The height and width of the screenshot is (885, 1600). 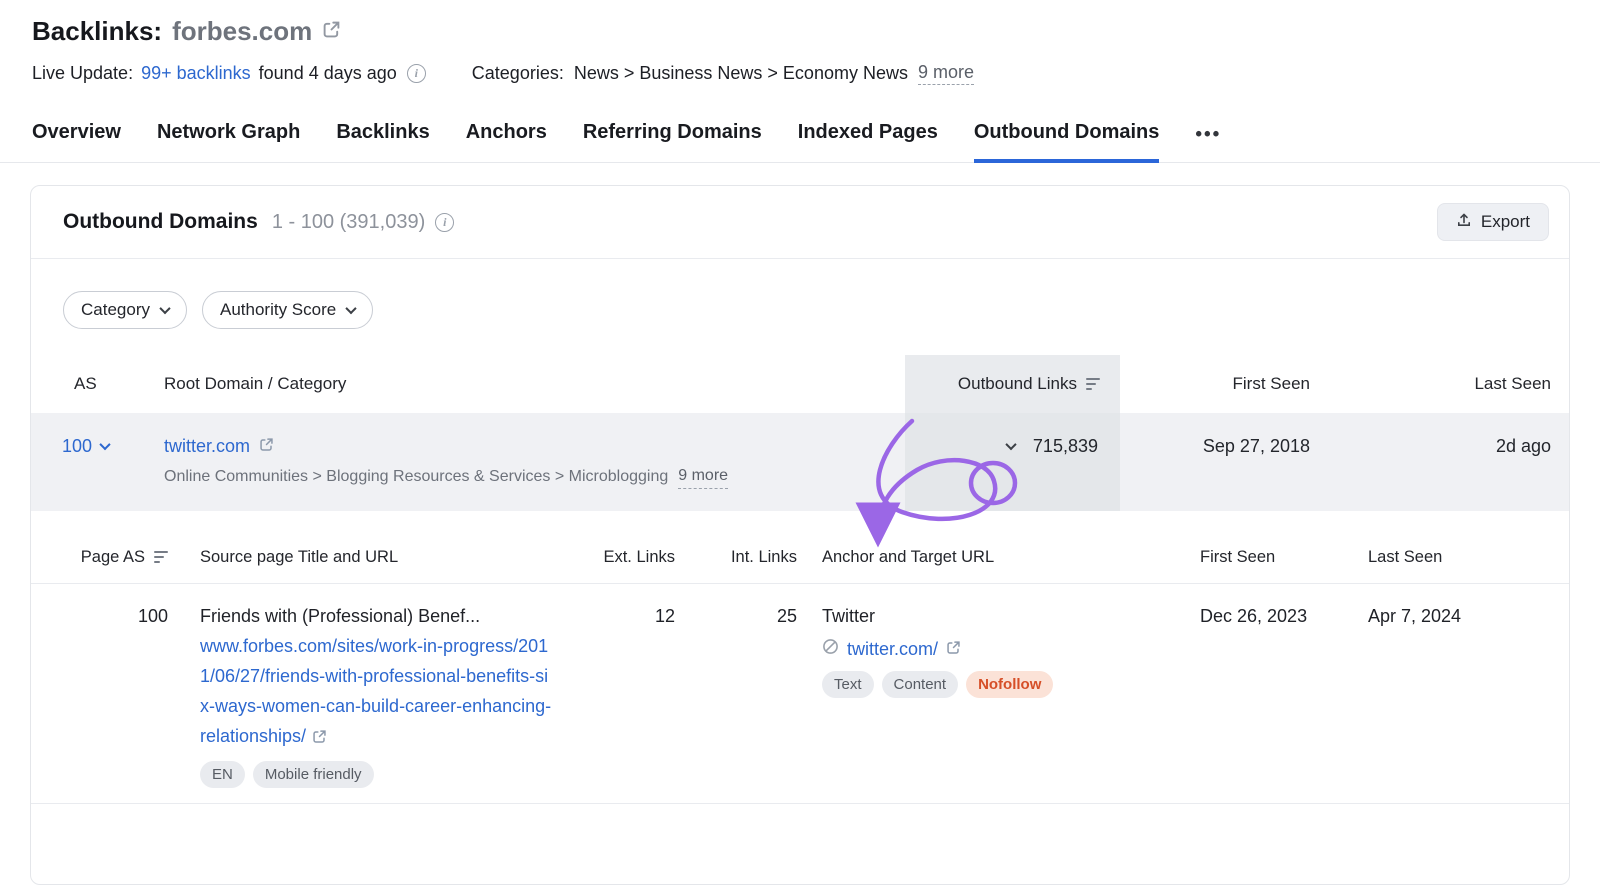 What do you see at coordinates (1512, 383) in the screenshot?
I see `col-last-seen: Last Seen` at bounding box center [1512, 383].